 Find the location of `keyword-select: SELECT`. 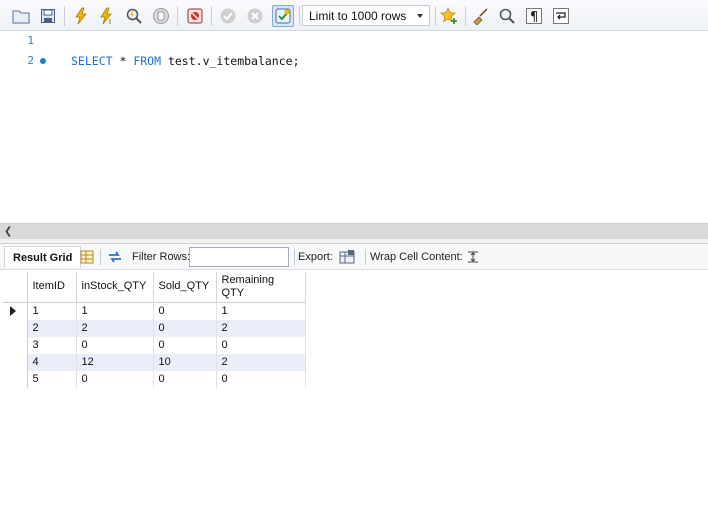

keyword-select: SELECT is located at coordinates (92, 61).